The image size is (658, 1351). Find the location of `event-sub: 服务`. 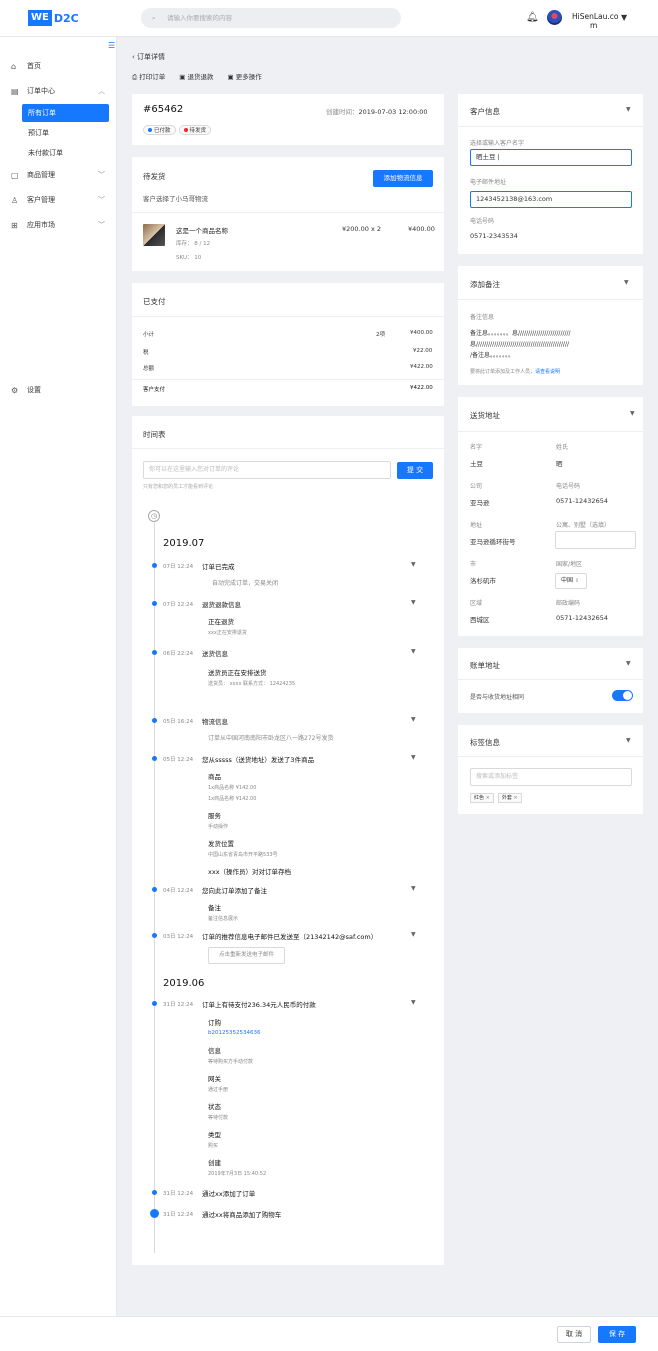

event-sub: 服务 is located at coordinates (214, 816).